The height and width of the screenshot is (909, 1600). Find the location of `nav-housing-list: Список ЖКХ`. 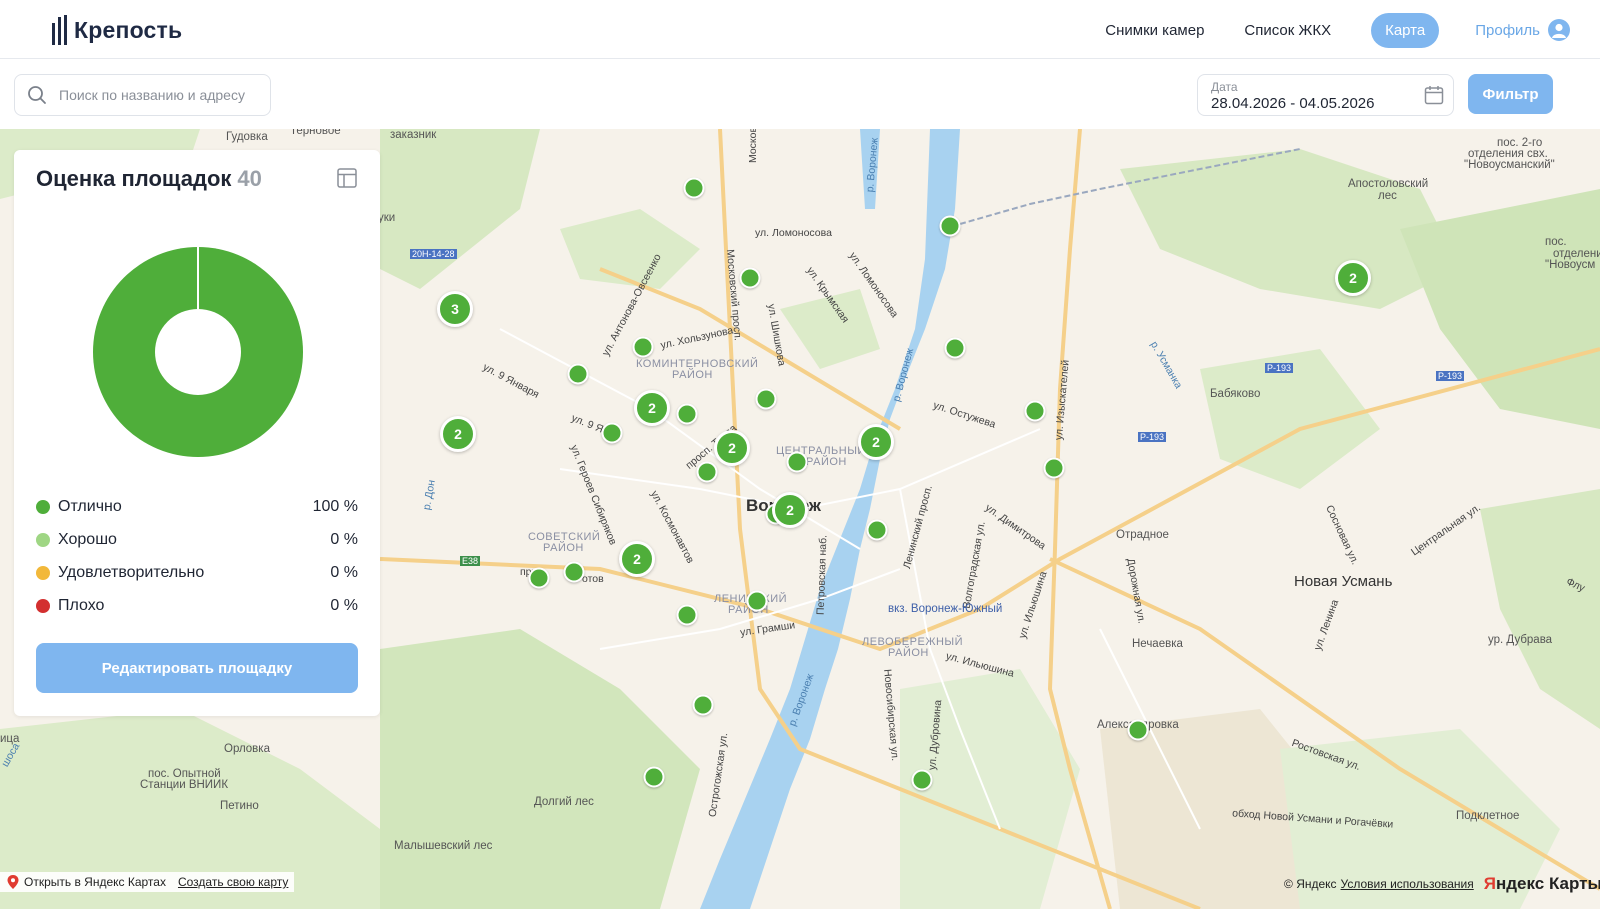

nav-housing-list: Список ЖКХ is located at coordinates (1287, 30).